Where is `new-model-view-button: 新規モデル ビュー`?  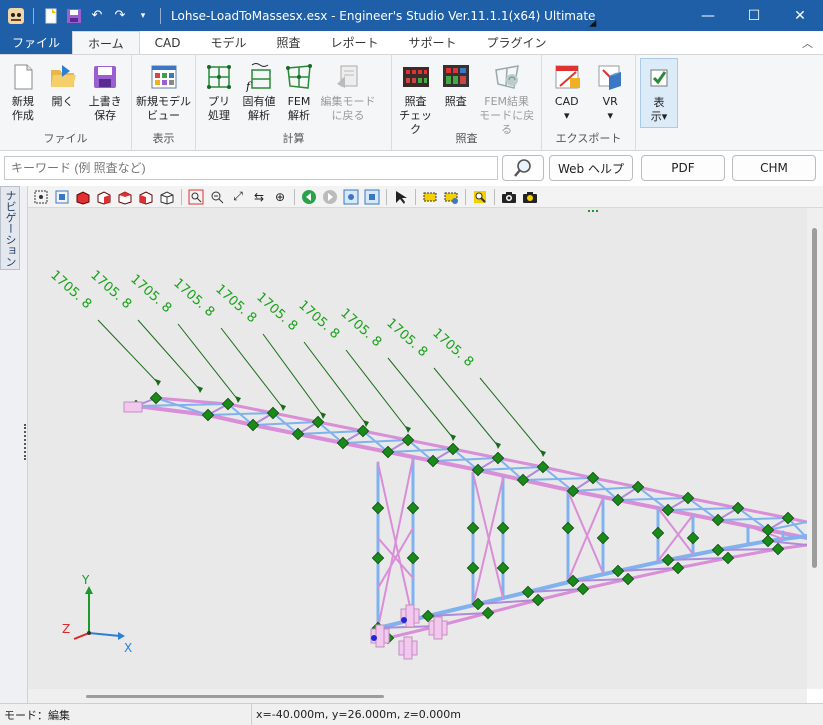 new-model-view-button: 新規モデル ビュー is located at coordinates (163, 95).